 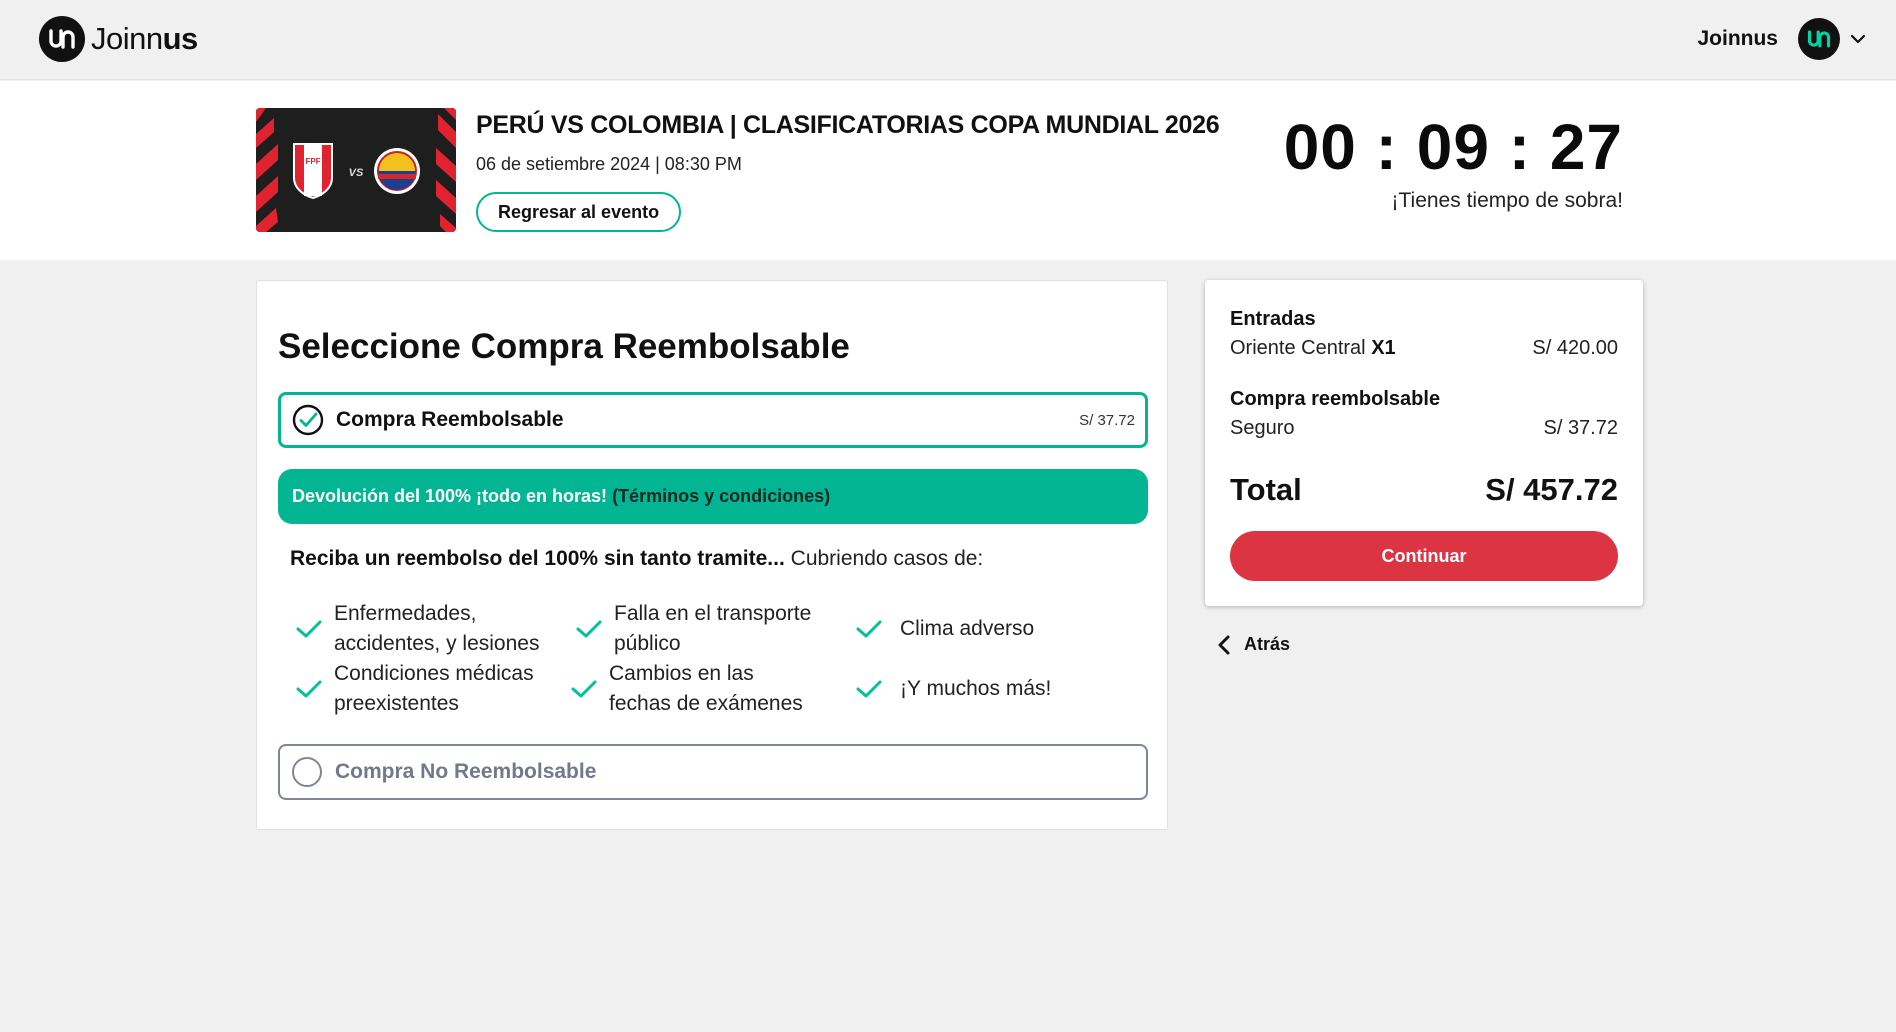 What do you see at coordinates (1424, 556) in the screenshot?
I see `continue-button: Continuar` at bounding box center [1424, 556].